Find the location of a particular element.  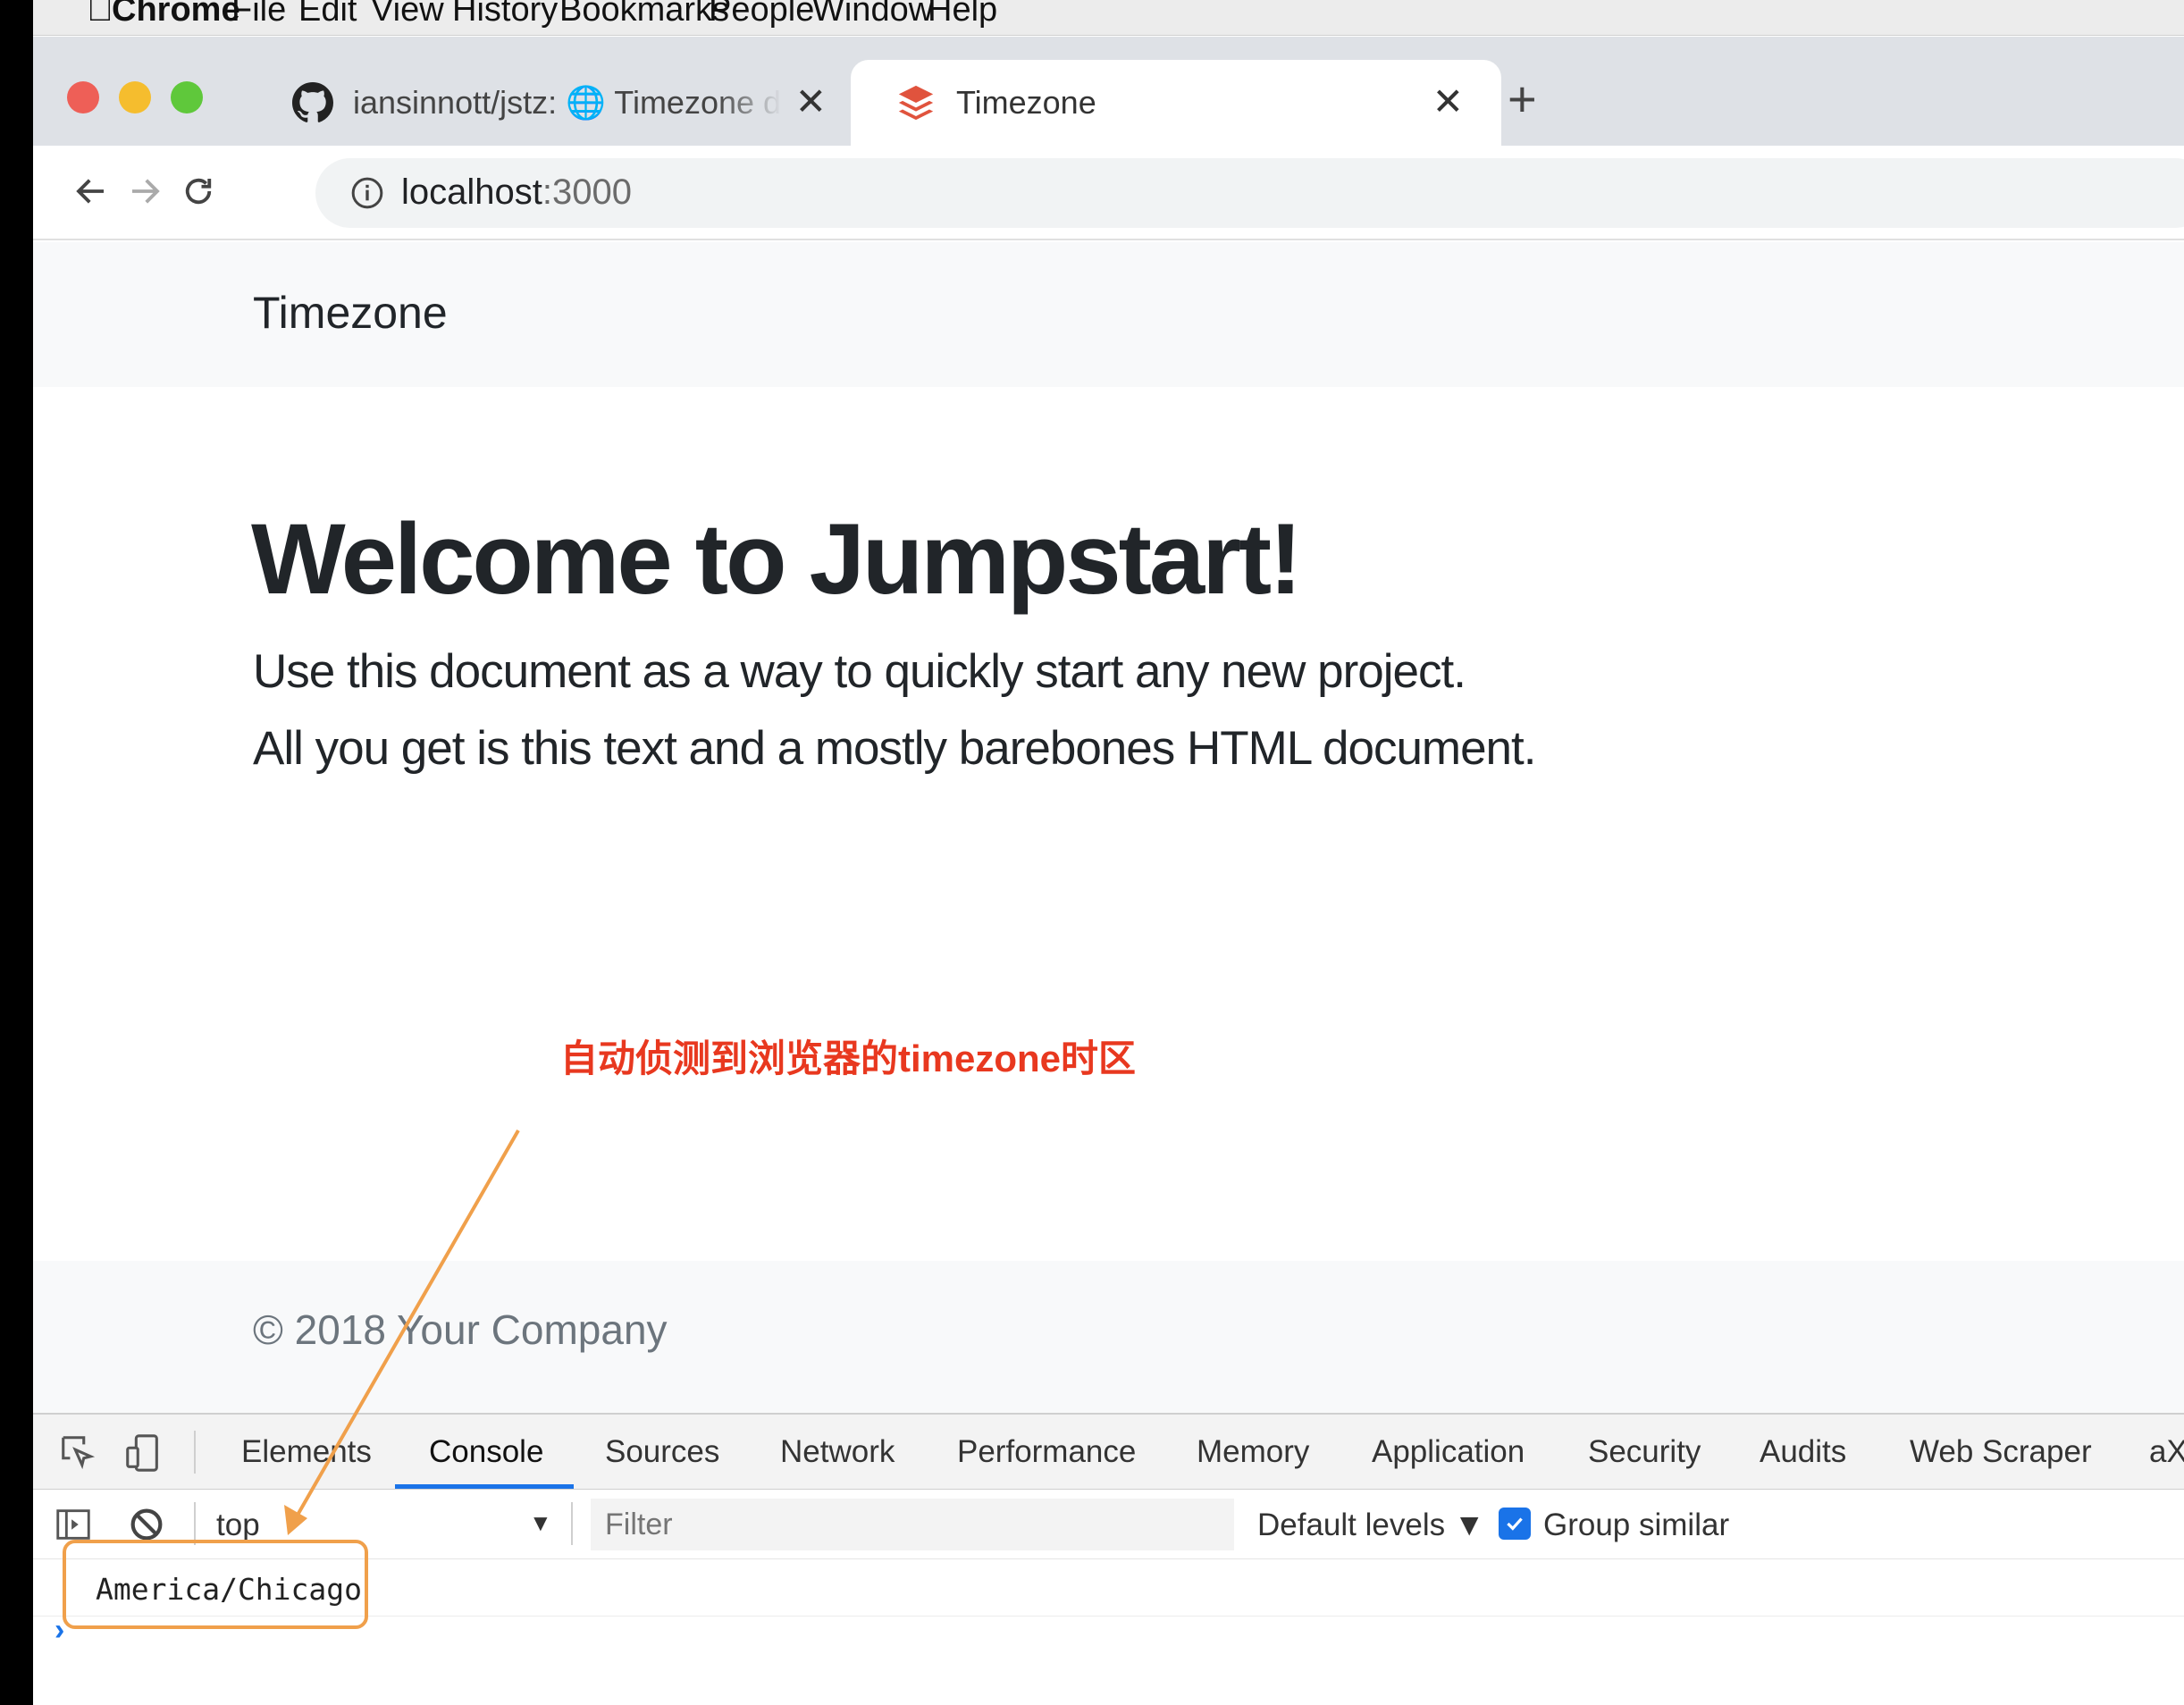

window-minimize-button is located at coordinates (135, 97).